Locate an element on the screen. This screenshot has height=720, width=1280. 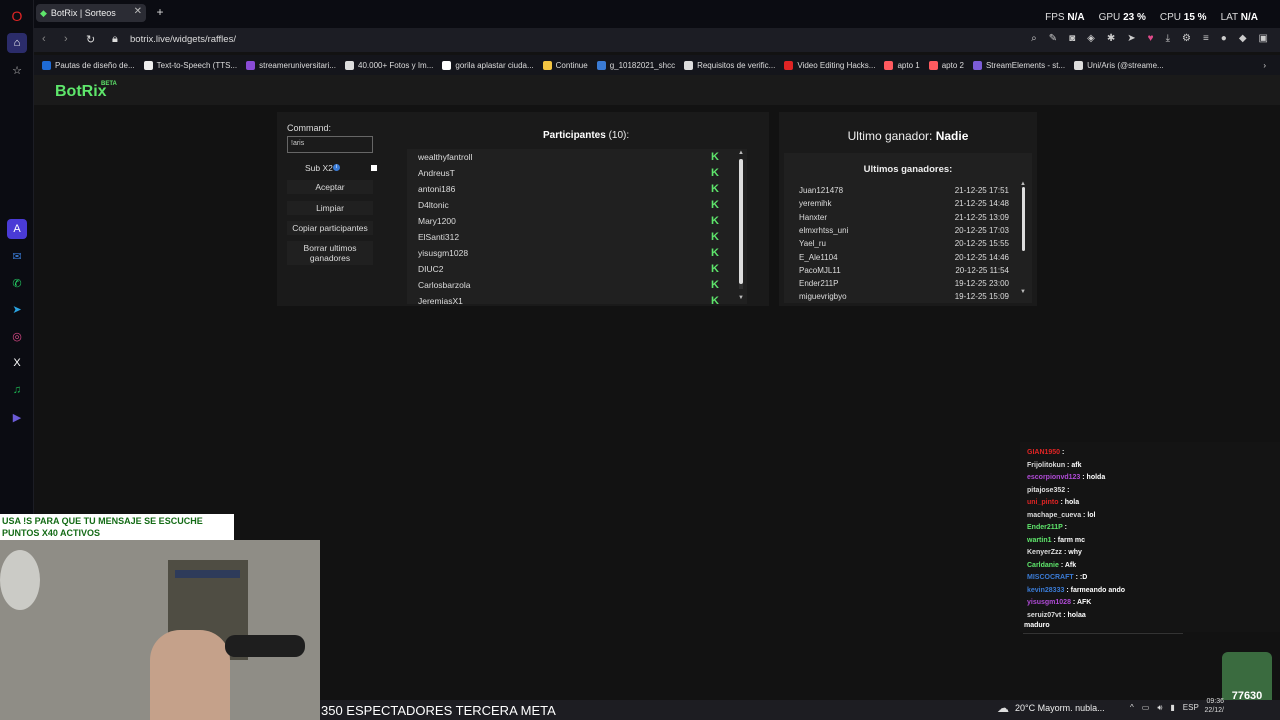
cloud-icon: ☁ is located at coordinates (1003, 708).